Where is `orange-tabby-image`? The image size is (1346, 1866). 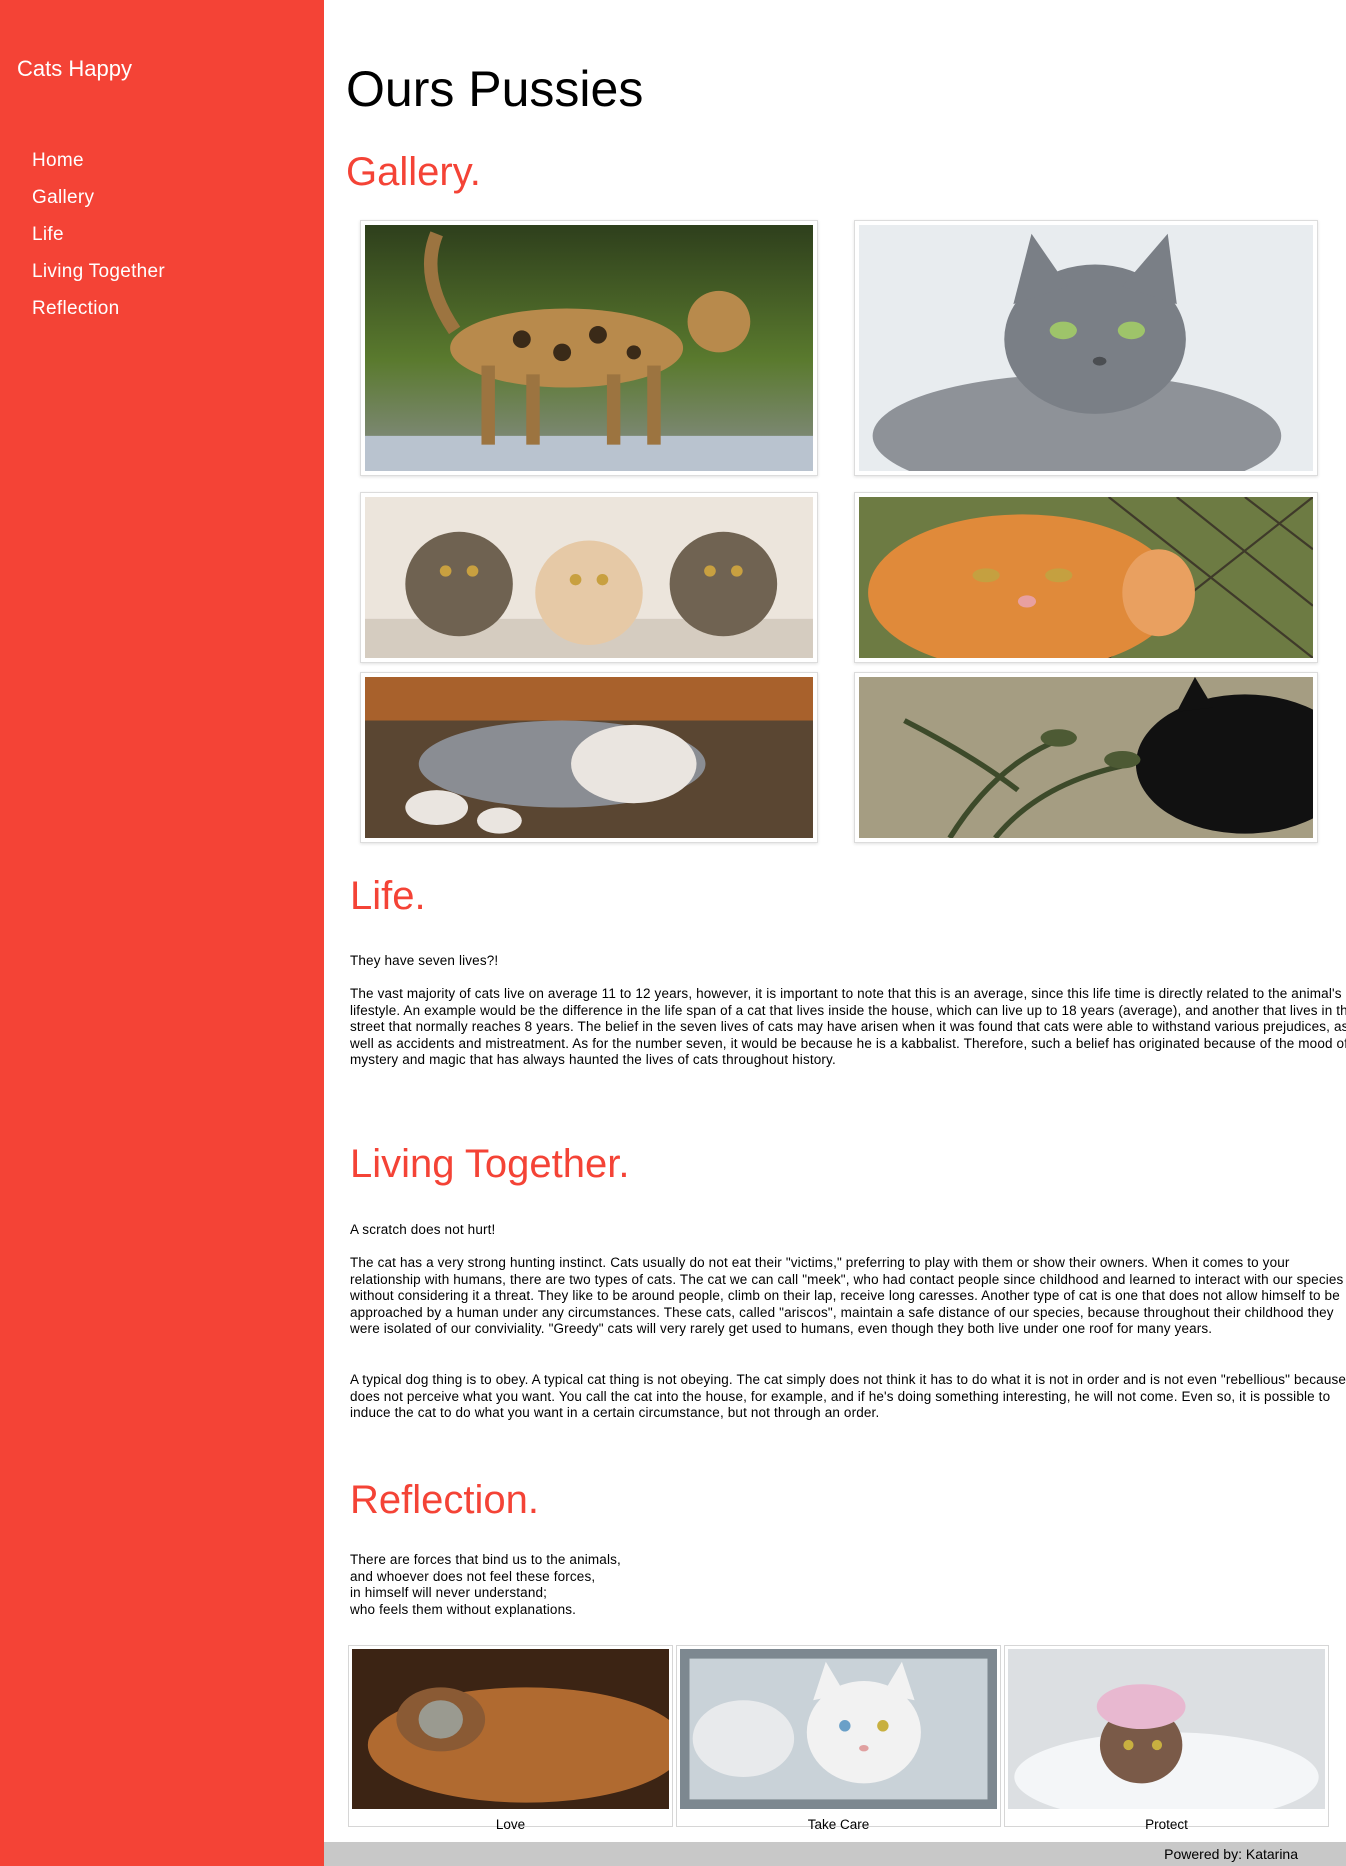
orange-tabby-image is located at coordinates (1086, 584).